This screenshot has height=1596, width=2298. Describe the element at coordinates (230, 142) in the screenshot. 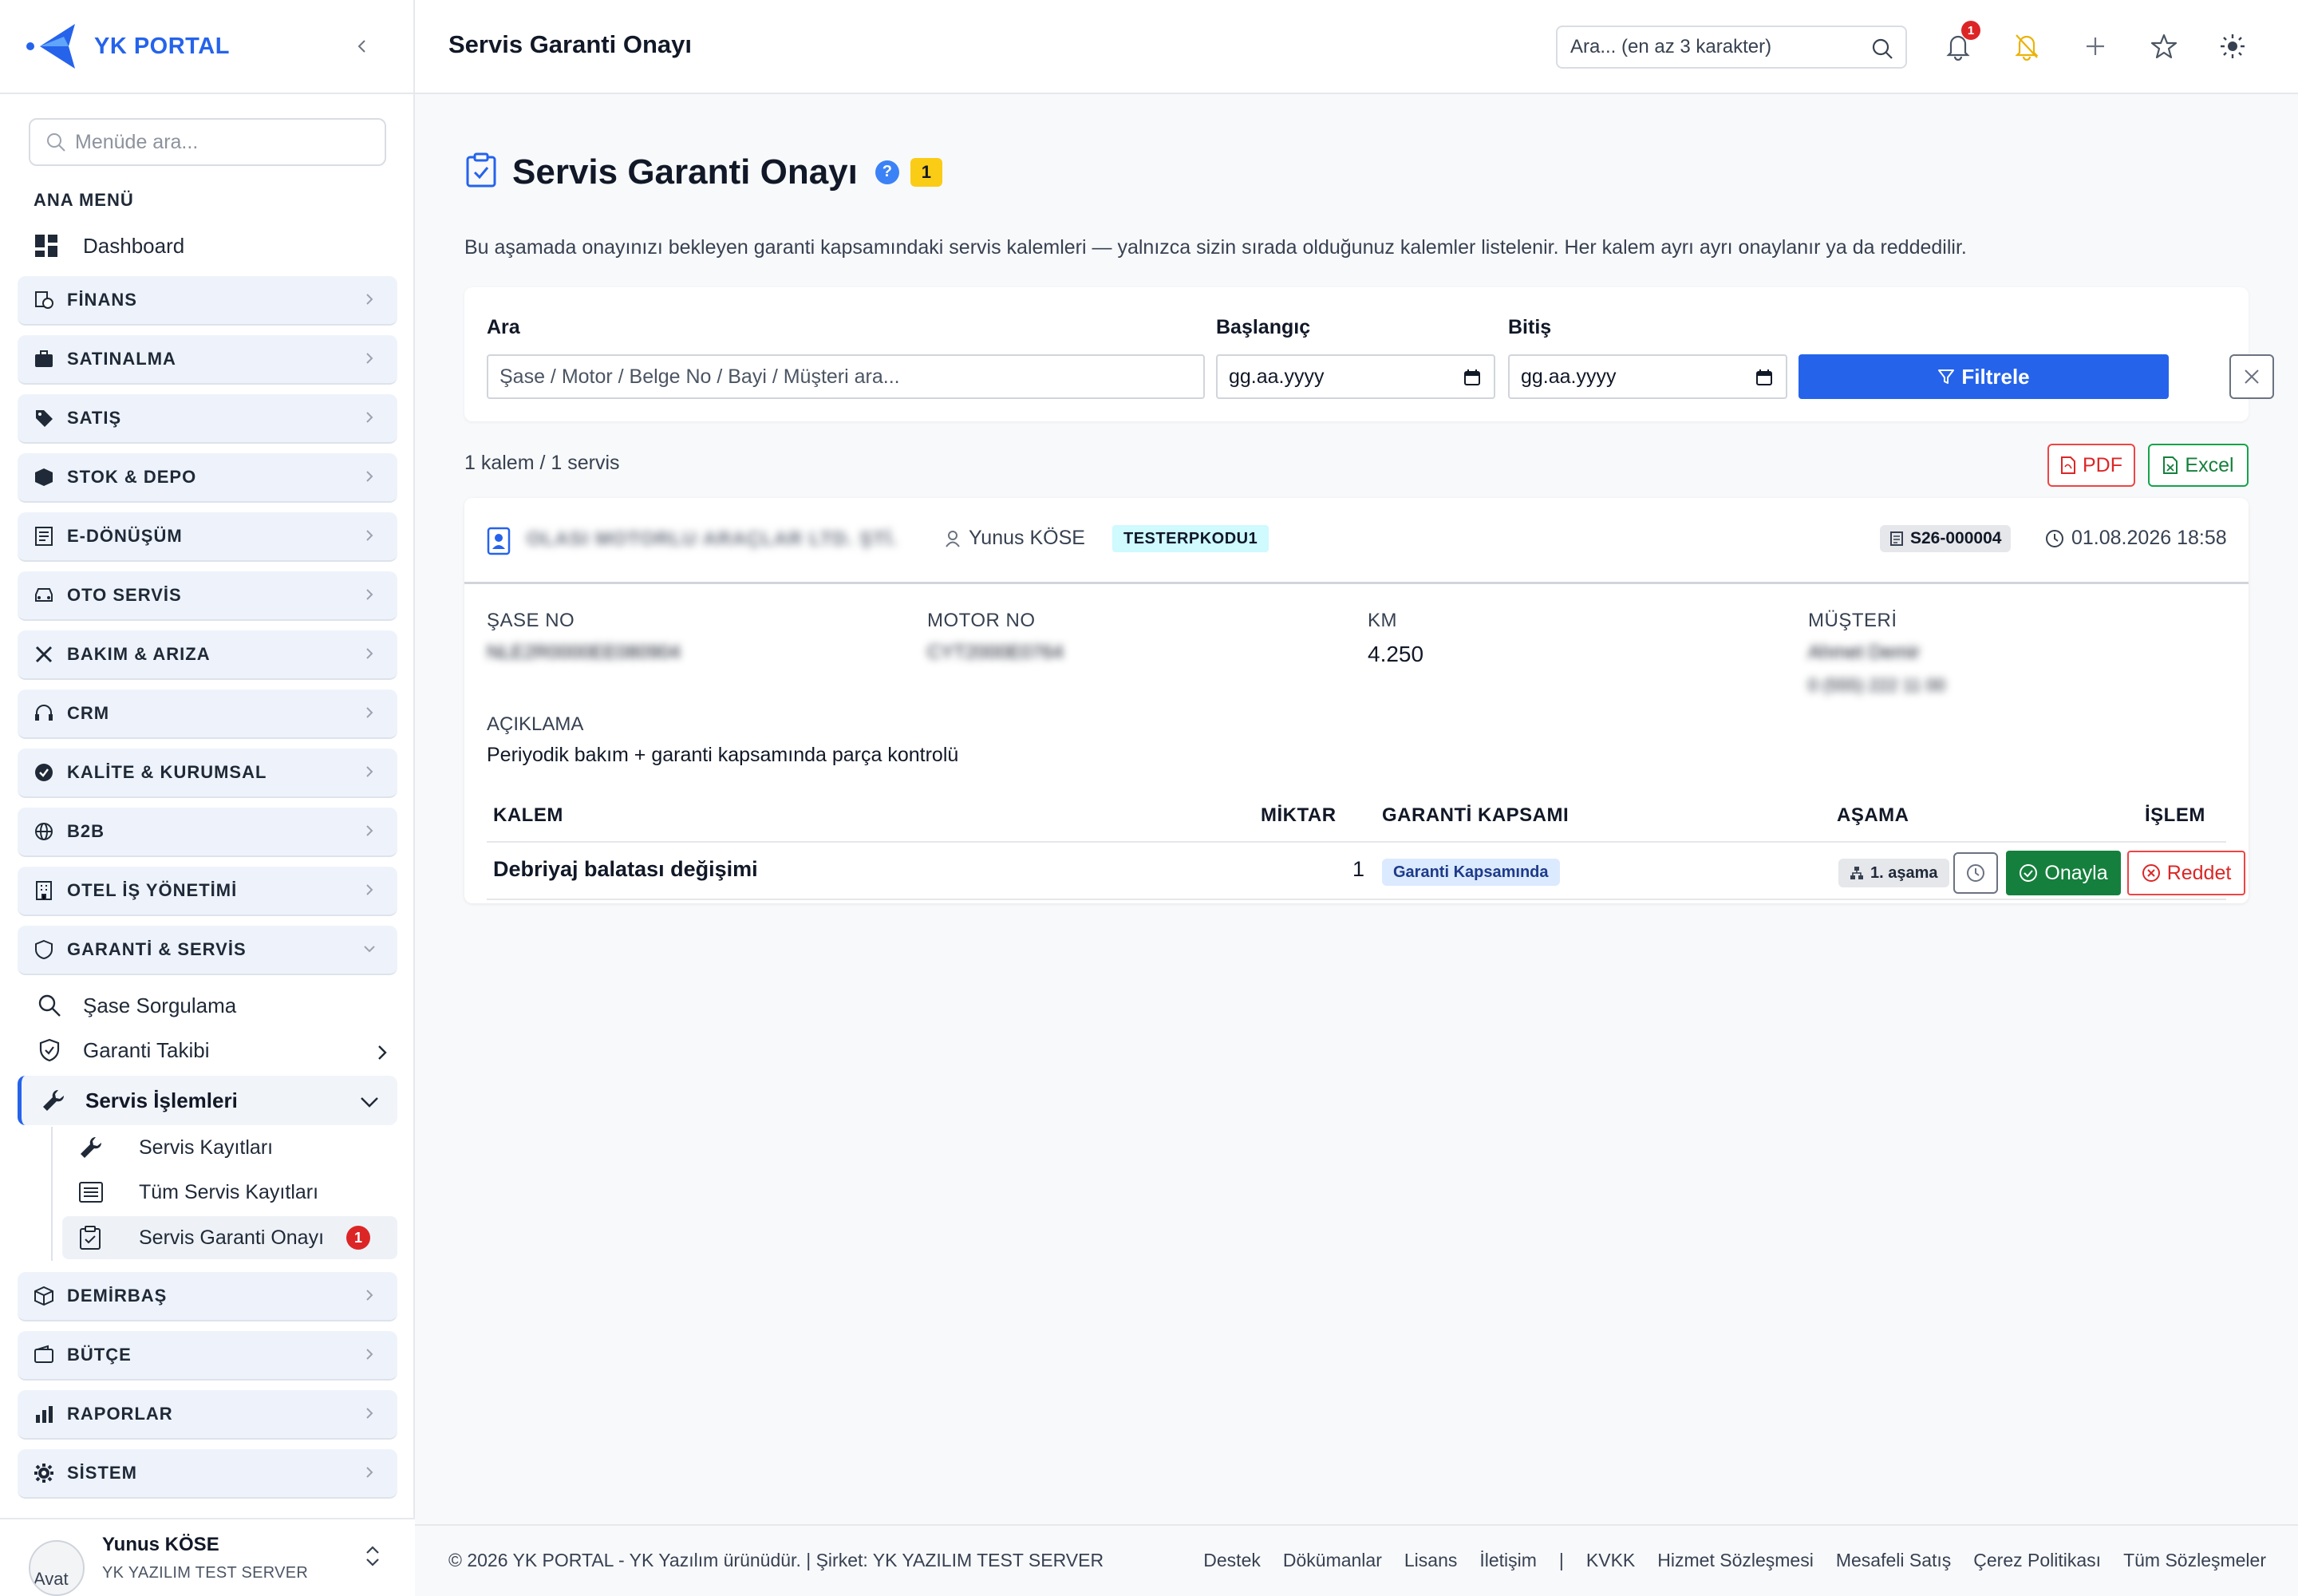

I see `menu-search-input` at that location.